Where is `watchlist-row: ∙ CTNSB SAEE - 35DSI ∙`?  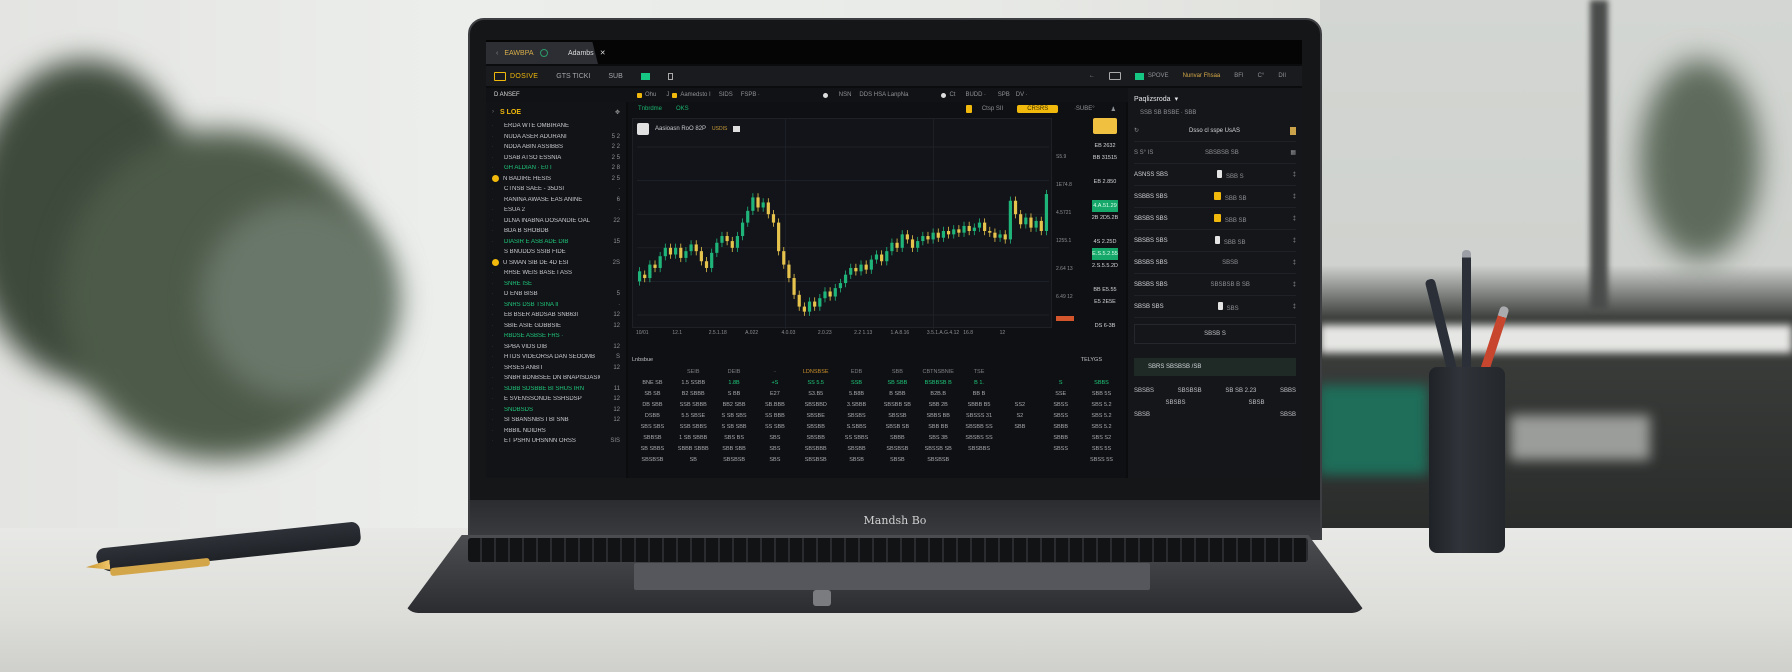
watchlist-row: ∙ CTNSB SAEE - 35DSI ∙ is located at coordinates (556, 189).